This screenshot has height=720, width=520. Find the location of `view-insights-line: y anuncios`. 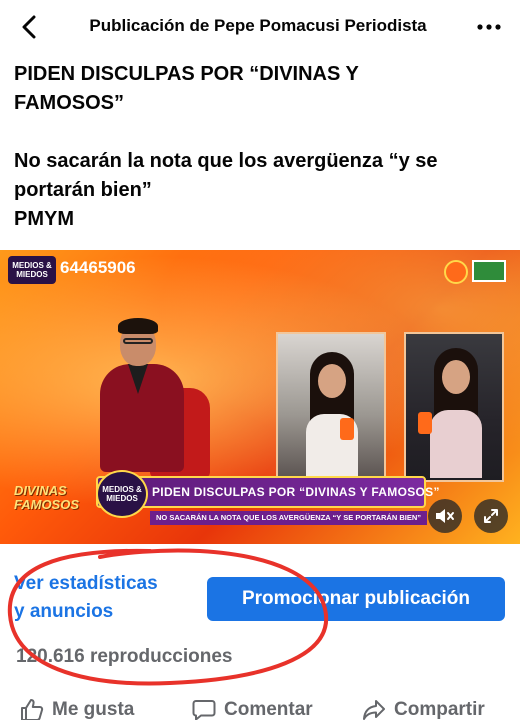

view-insights-line: y anuncios is located at coordinates (64, 611).